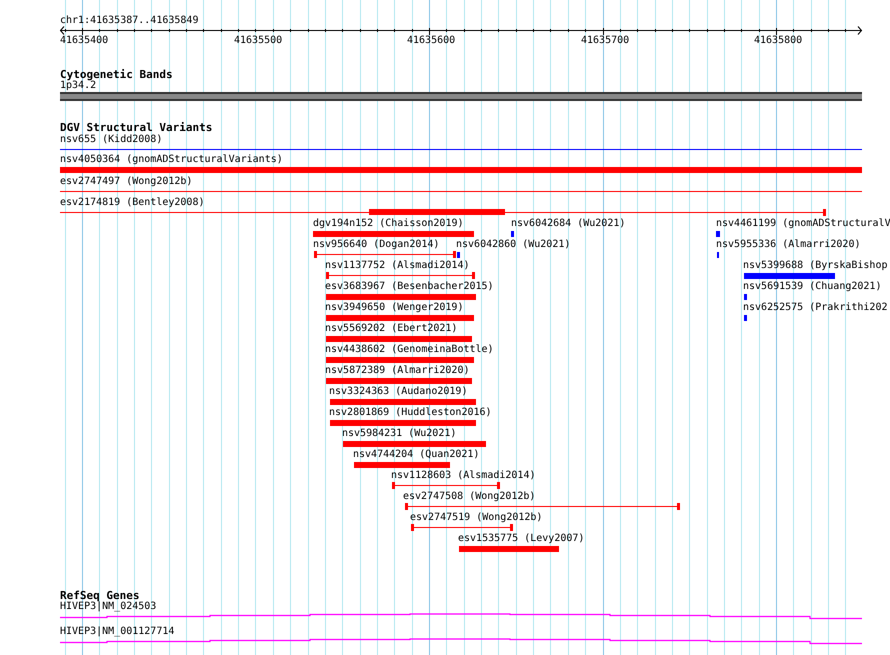 Image resolution: width=890 pixels, height=655 pixels. I want to click on track-title: DGV Structural Variants, so click(136, 127).